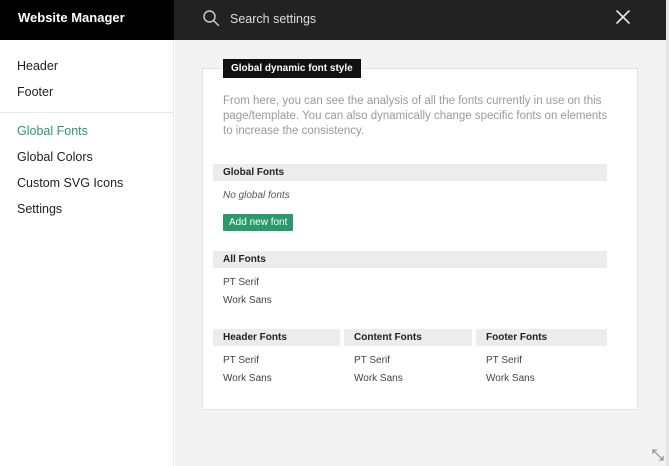 This screenshot has width=669, height=466. Describe the element at coordinates (247, 378) in the screenshot. I see `header-fonts-item: Work Sans` at that location.